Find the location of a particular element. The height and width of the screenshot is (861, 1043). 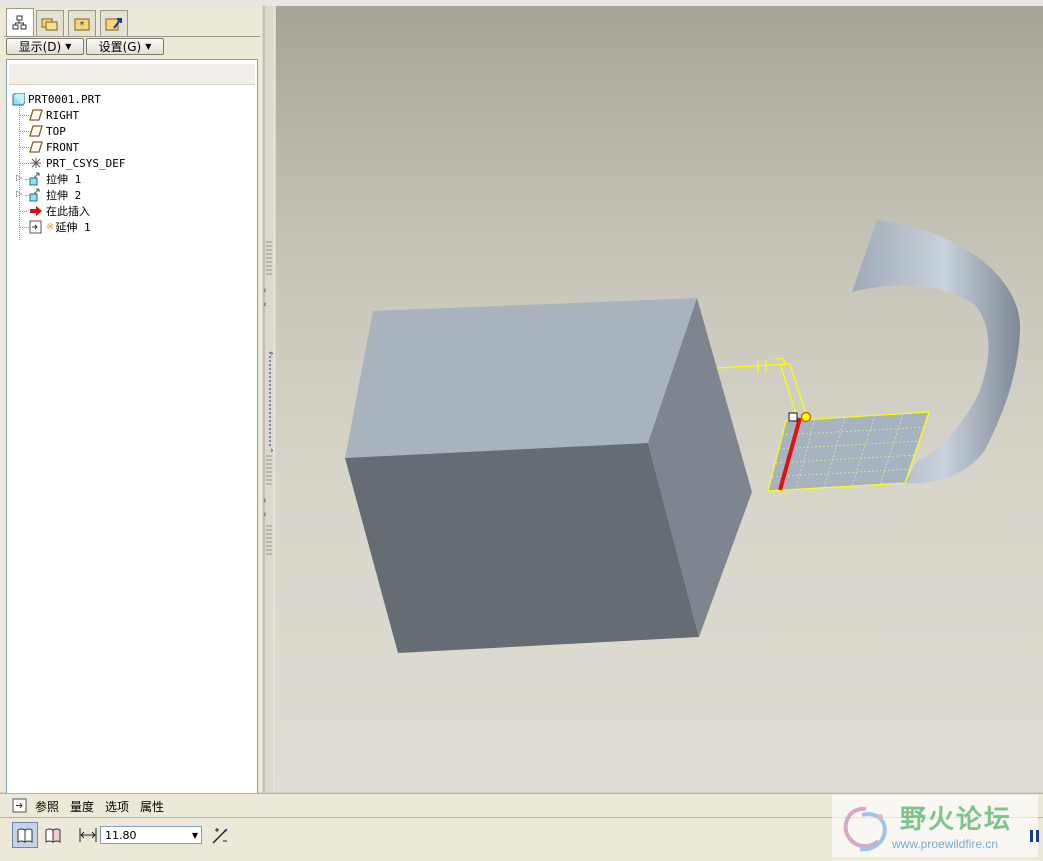

tab-favorites: * is located at coordinates (82, 23).